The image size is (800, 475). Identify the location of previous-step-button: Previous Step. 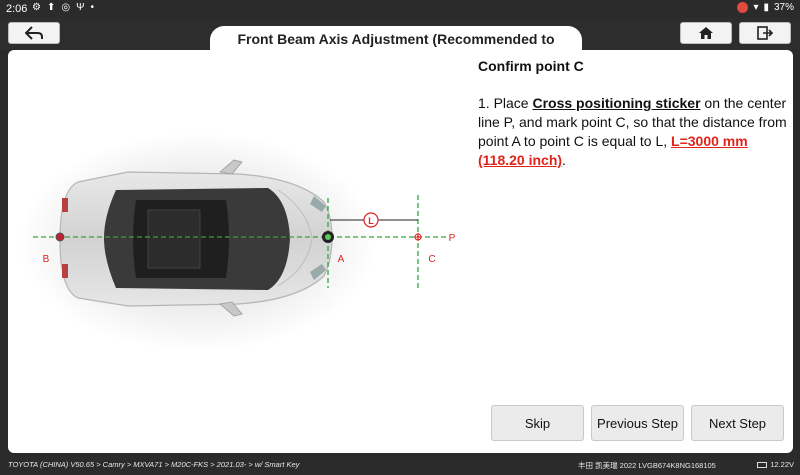
(637, 423).